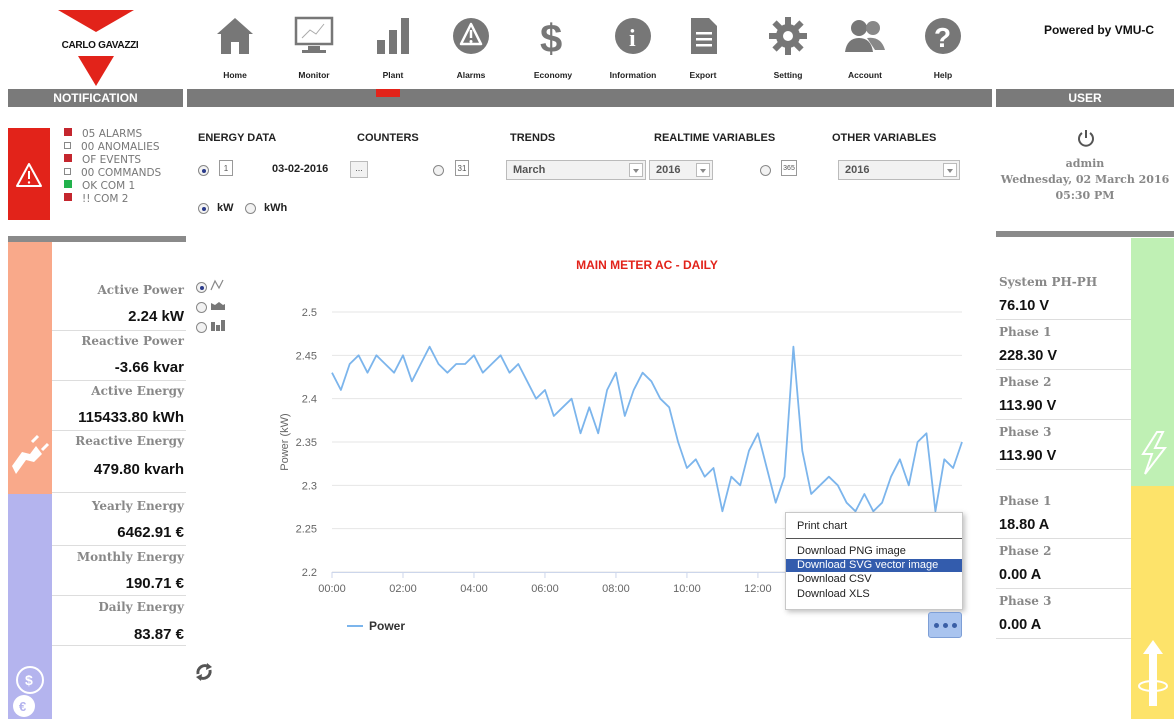 The height and width of the screenshot is (724, 1174). I want to click on user-time: 05:30 PM, so click(1085, 195).